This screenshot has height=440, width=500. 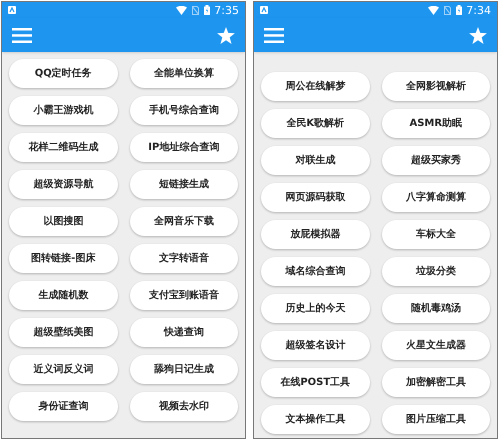 I want to click on tool-button: 火星文生成器, so click(x=436, y=345).